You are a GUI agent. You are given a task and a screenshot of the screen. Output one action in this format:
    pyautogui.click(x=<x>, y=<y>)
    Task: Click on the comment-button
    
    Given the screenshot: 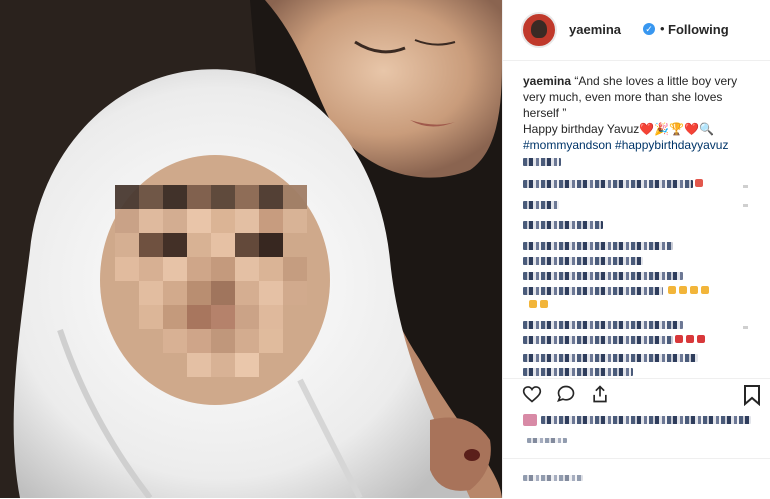 What is the action you would take?
    pyautogui.click(x=566, y=395)
    